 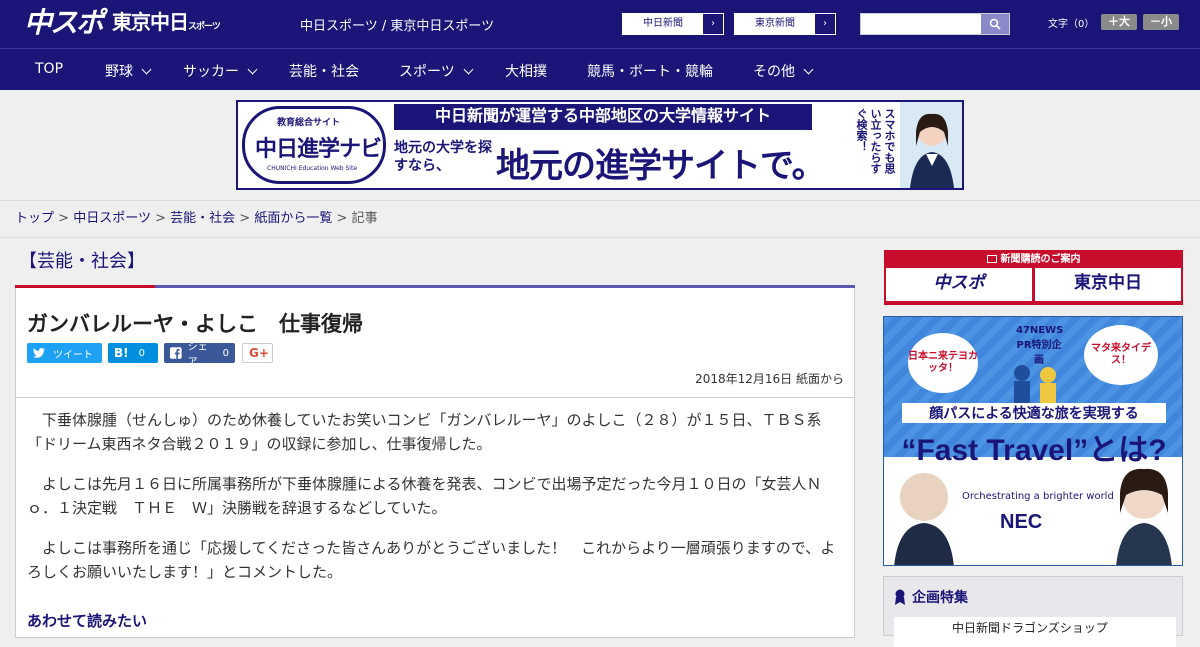 What do you see at coordinates (85, 268) in the screenshot?
I see `category-heading: 【芸能・社会】` at bounding box center [85, 268].